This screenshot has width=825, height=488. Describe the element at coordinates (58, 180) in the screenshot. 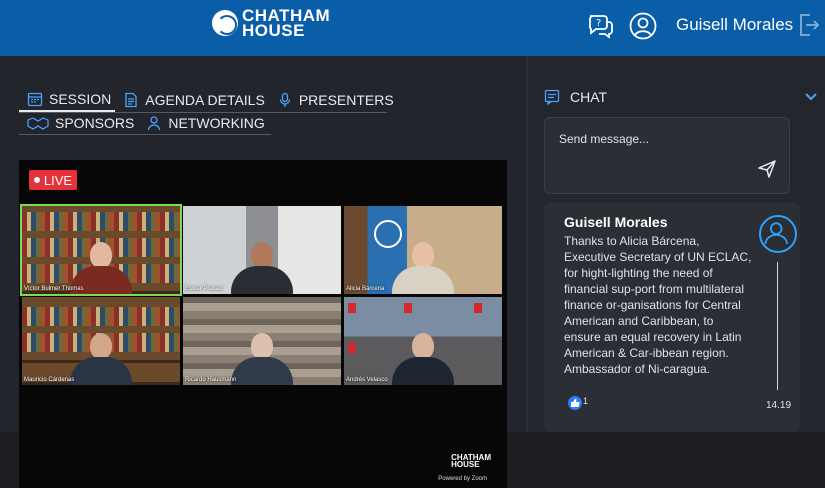

I see `live-label: LIVE` at that location.